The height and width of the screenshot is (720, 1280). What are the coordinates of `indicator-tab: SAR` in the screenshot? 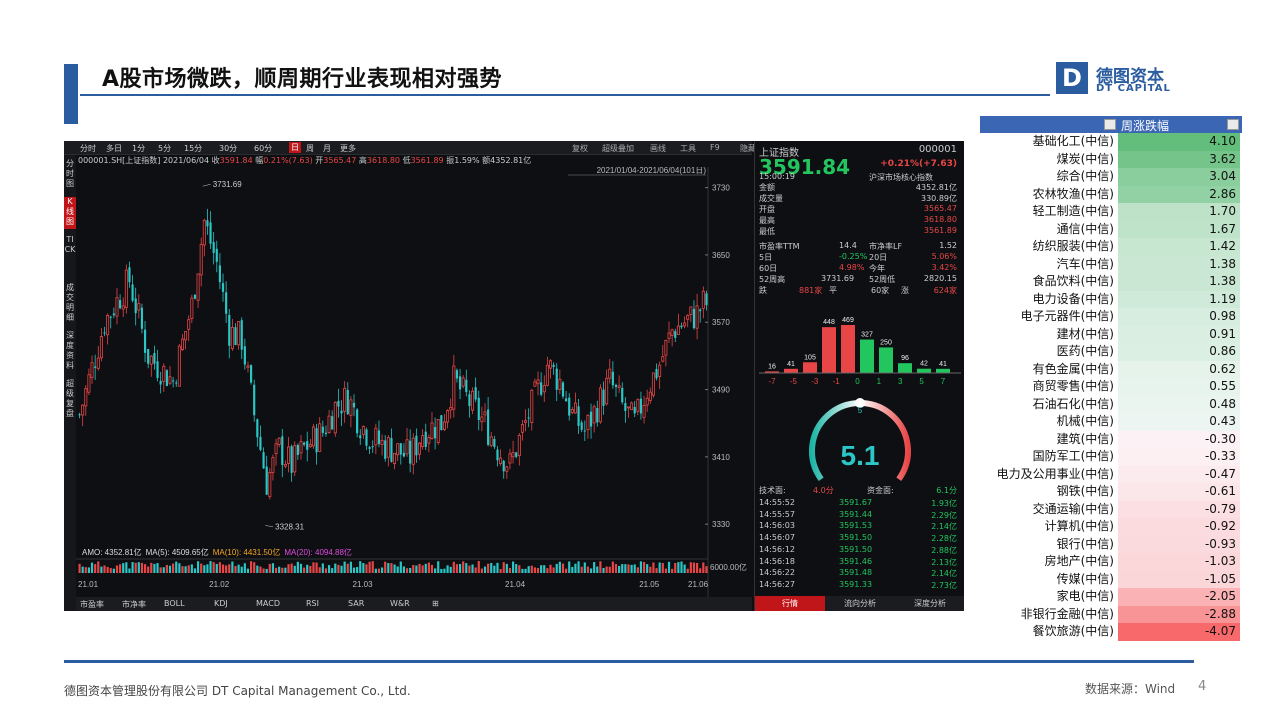 It's located at (356, 603).